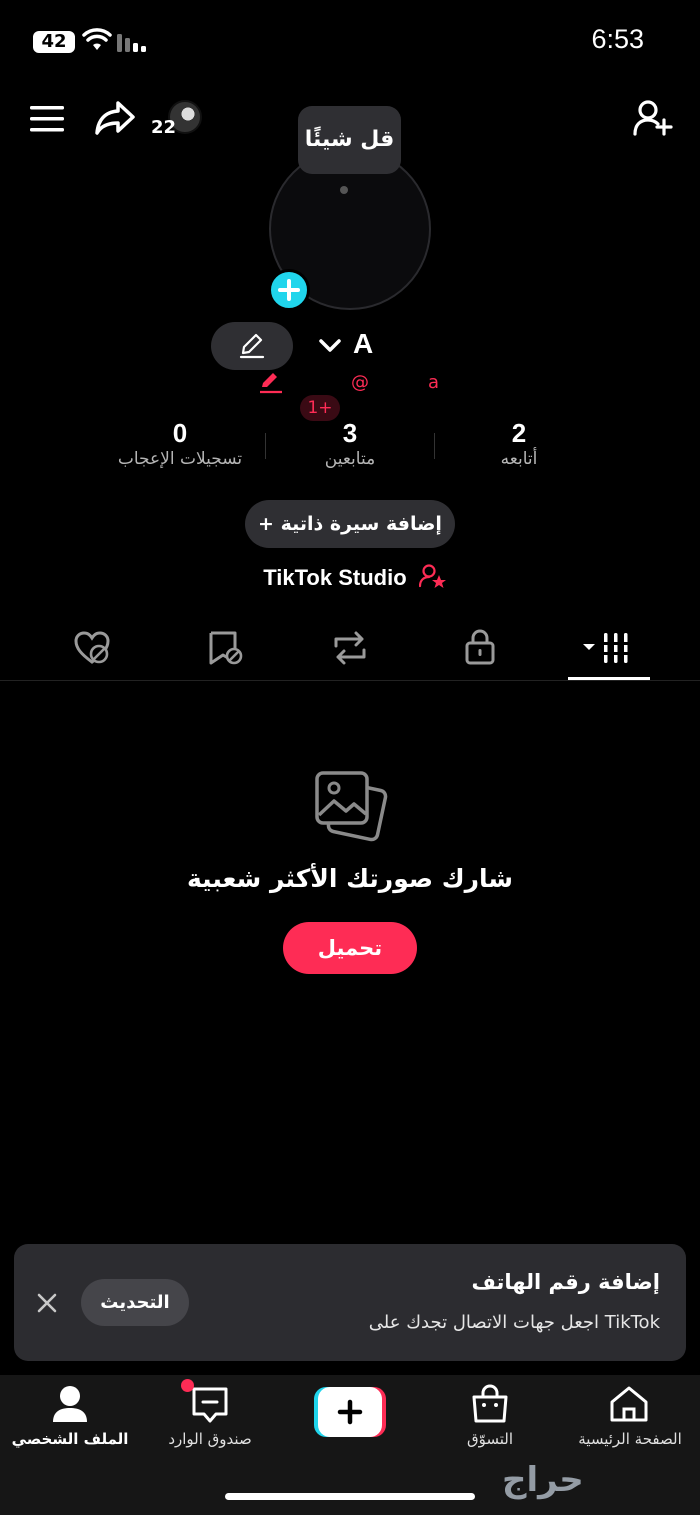 This screenshot has width=700, height=1515. What do you see at coordinates (350, 1412) in the screenshot?
I see `create-button` at bounding box center [350, 1412].